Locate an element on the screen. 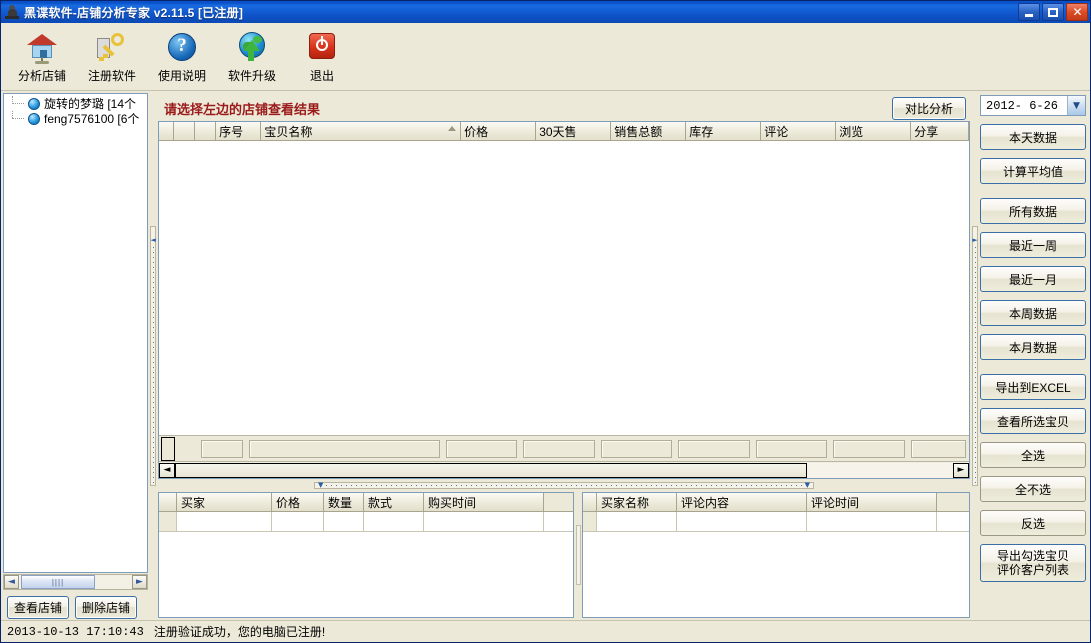 The height and width of the screenshot is (643, 1091). buyers-col-buyer: 买家 is located at coordinates (224, 502).